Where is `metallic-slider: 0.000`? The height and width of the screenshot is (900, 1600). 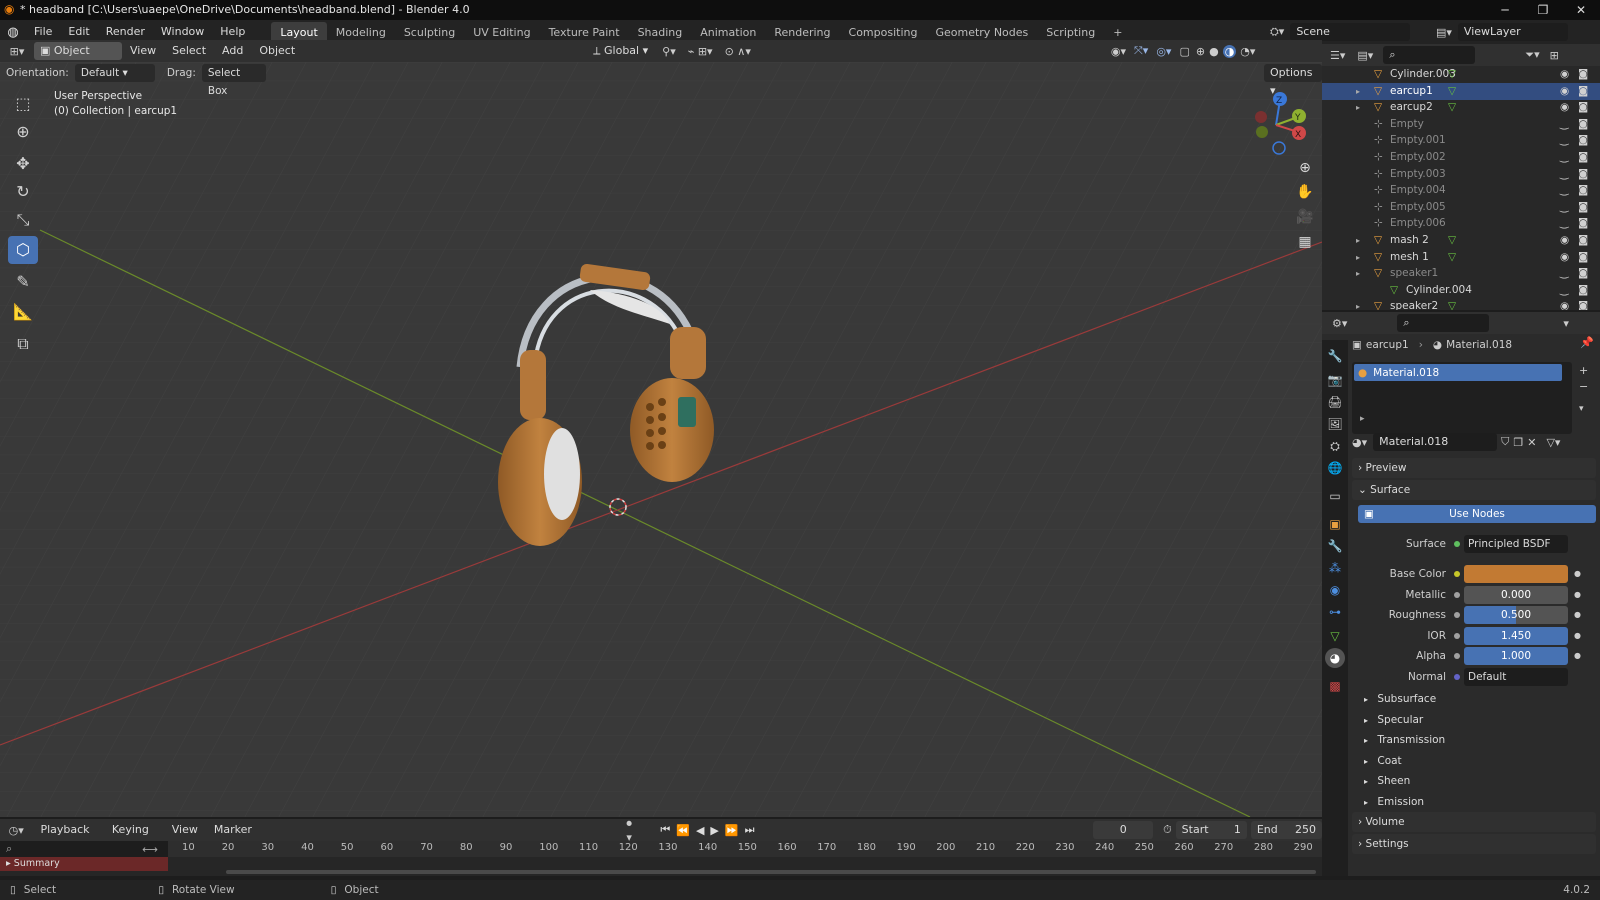 metallic-slider: 0.000 is located at coordinates (1516, 594).